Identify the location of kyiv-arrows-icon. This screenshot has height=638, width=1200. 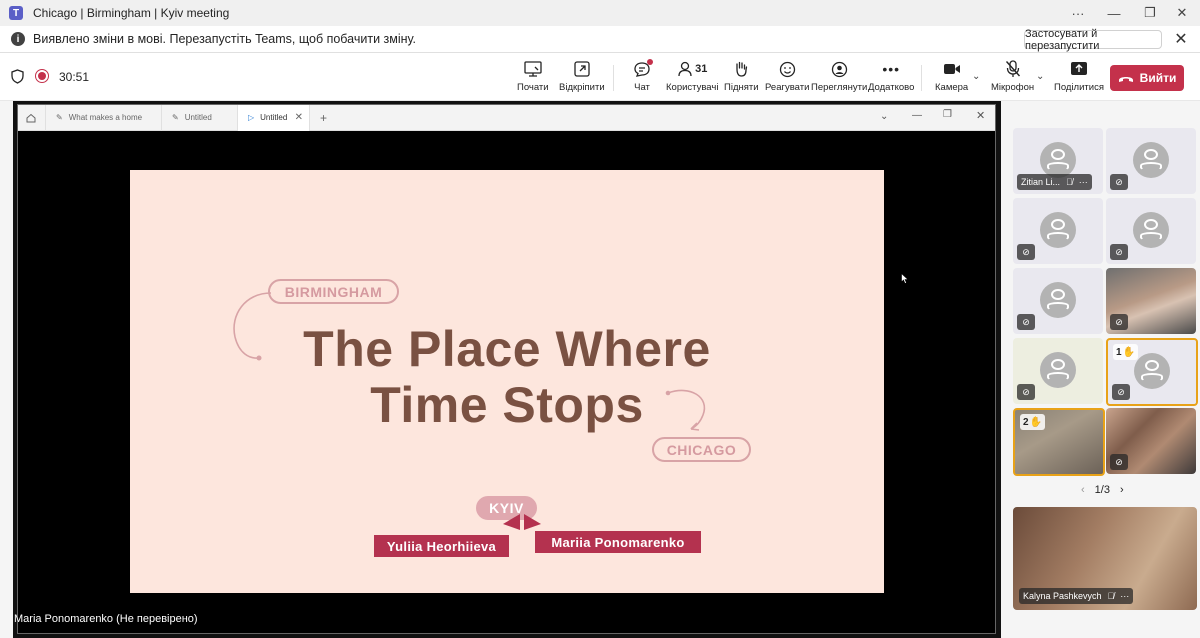
(522, 522).